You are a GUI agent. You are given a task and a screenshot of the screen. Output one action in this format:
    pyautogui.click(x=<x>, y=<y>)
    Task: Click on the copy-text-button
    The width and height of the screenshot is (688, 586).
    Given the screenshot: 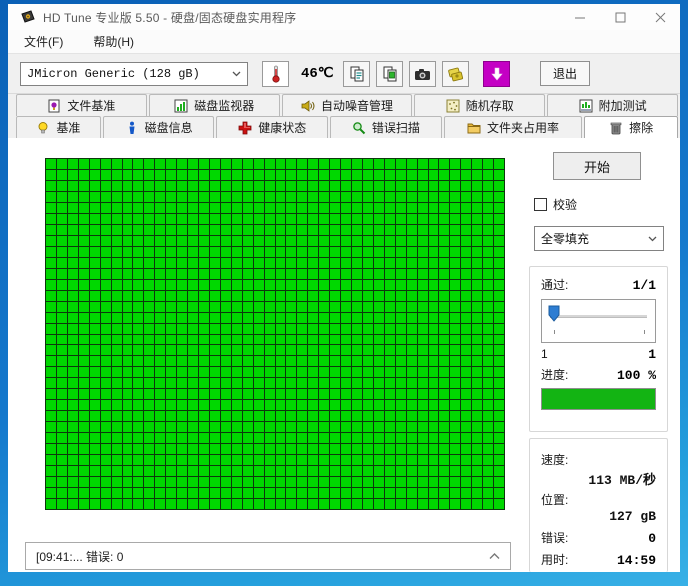 What is the action you would take?
    pyautogui.click(x=356, y=73)
    